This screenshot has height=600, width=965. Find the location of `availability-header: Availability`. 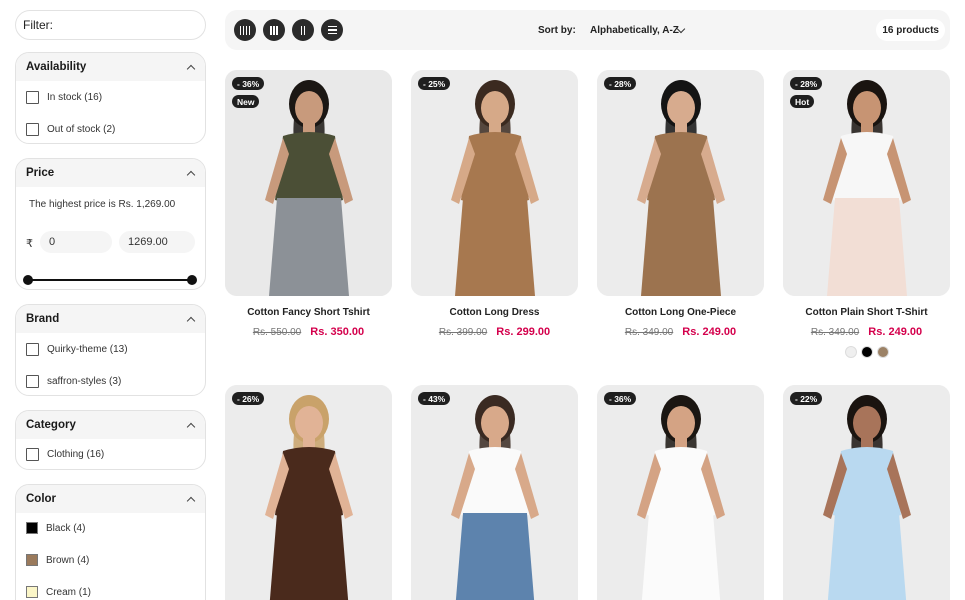

availability-header: Availability is located at coordinates (110, 67).